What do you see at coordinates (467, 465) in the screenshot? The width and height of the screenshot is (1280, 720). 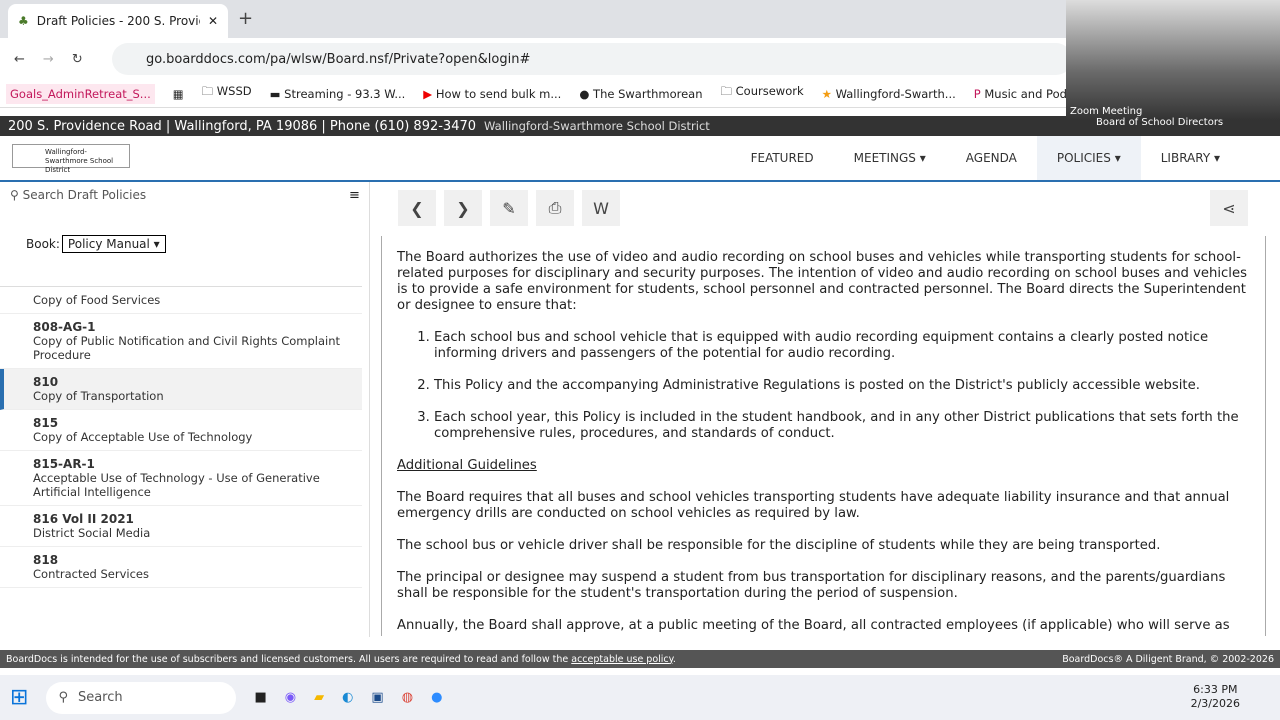 I see `section-heading: Additional Guidelines` at bounding box center [467, 465].